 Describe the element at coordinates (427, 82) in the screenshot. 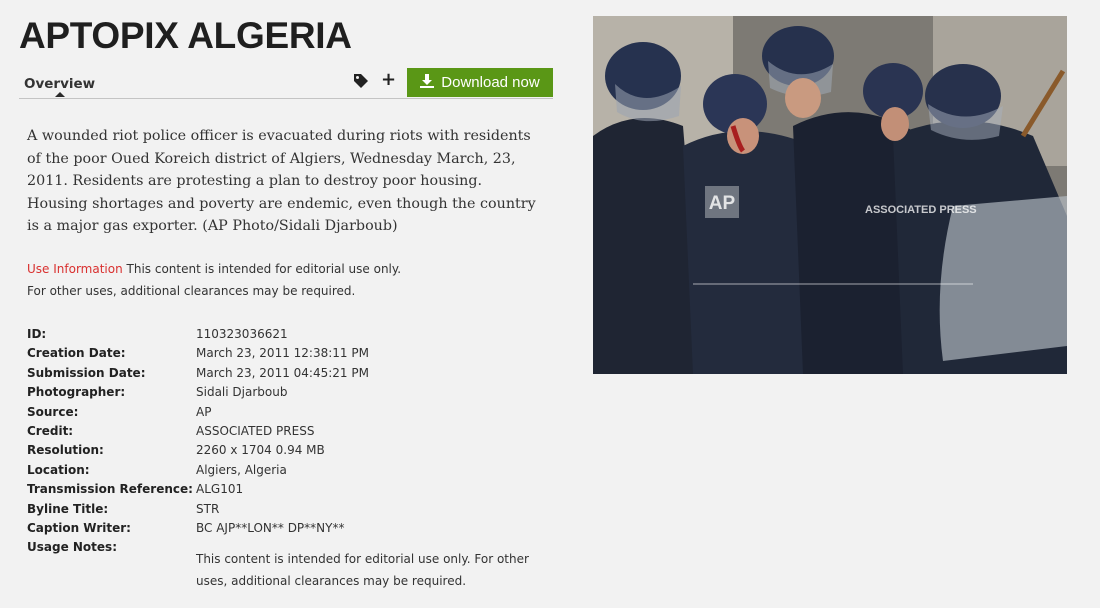

I see `download-icon` at that location.